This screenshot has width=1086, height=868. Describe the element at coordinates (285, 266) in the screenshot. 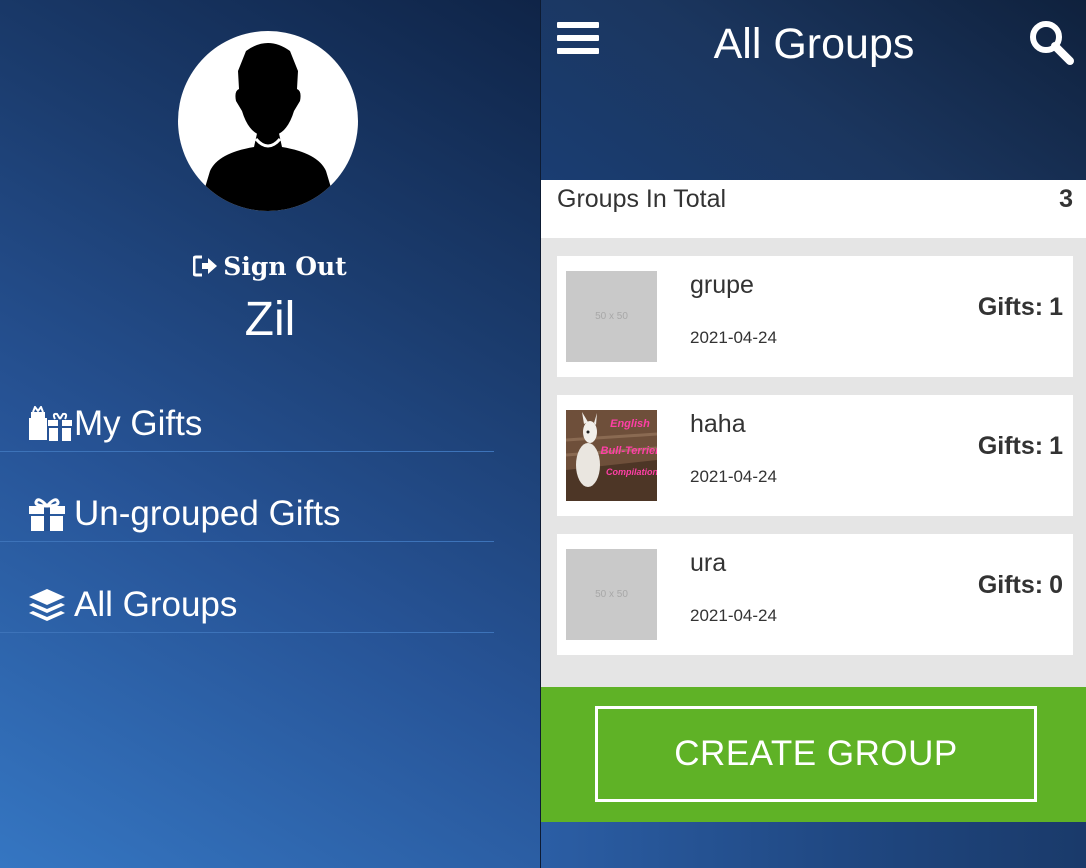

I see `sign-out-label: Sign Out` at that location.